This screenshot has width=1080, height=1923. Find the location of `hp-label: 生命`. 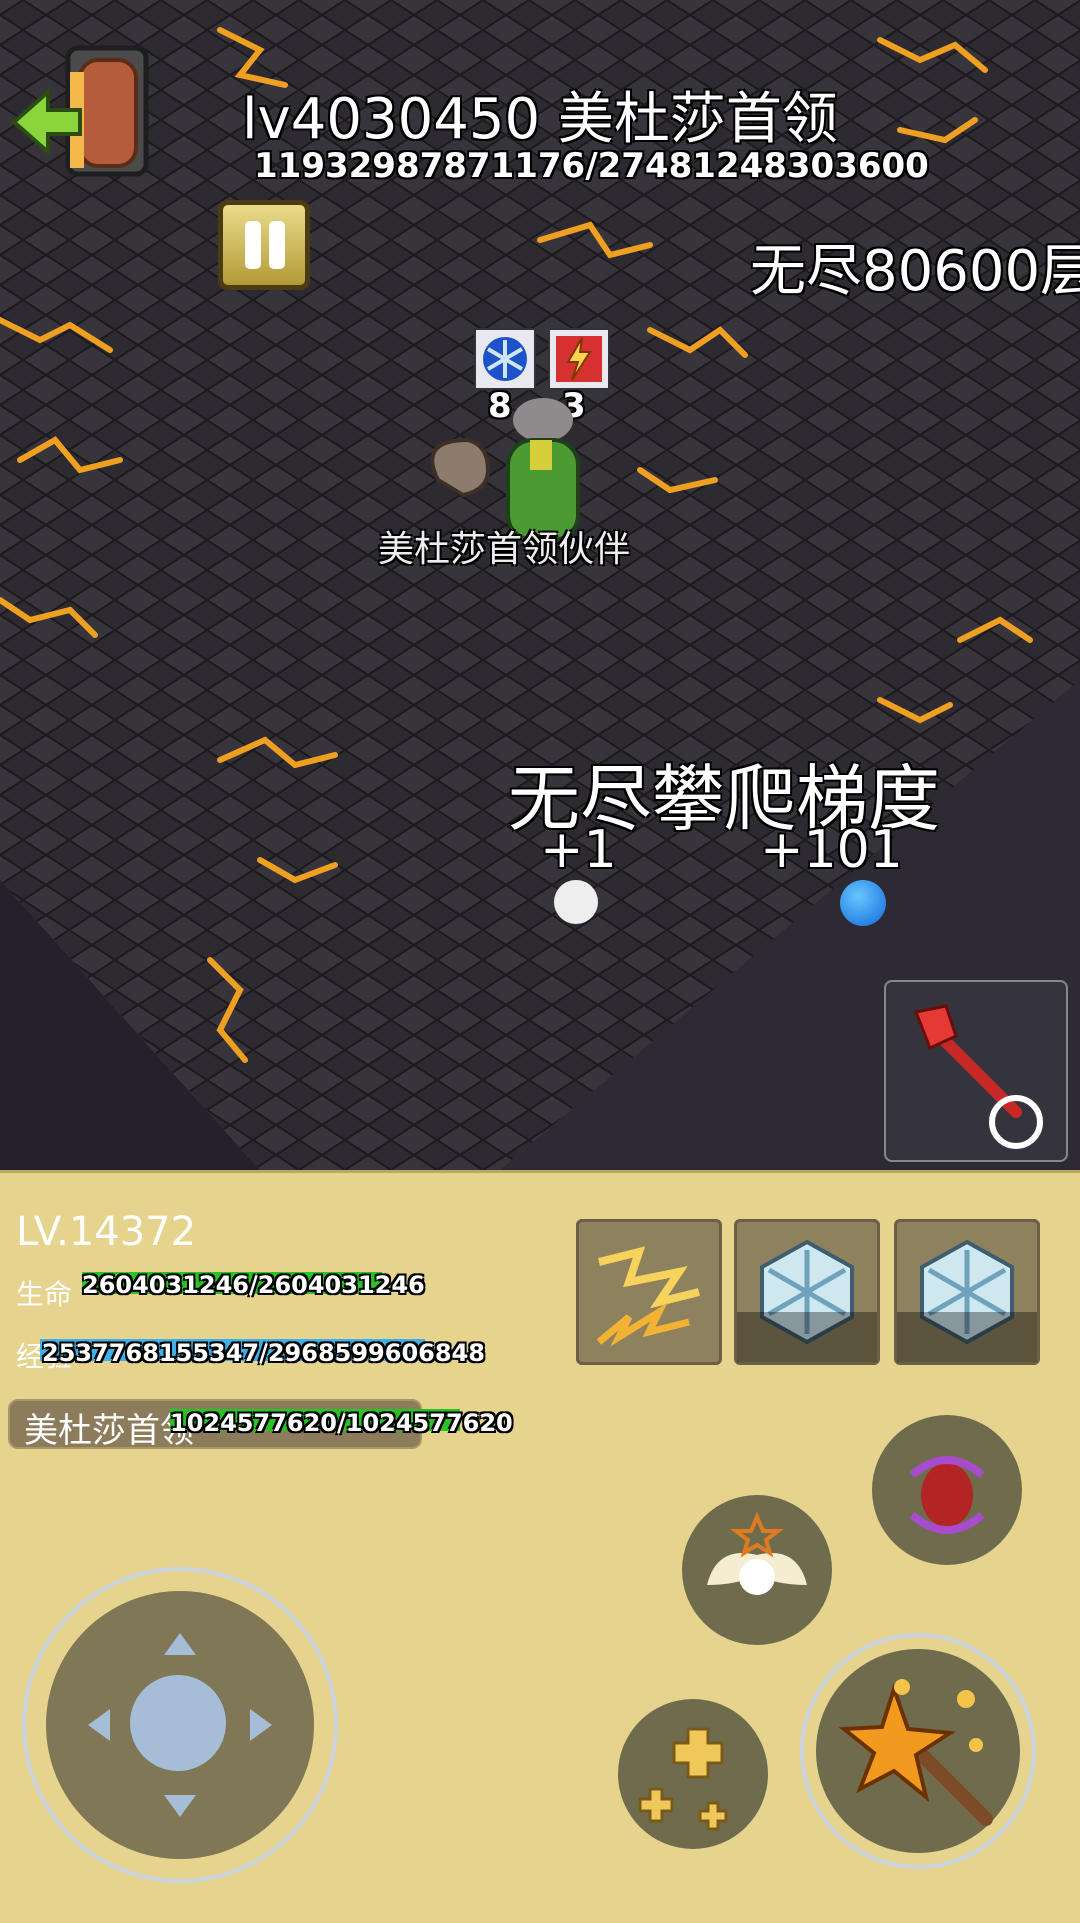

hp-label: 生命 is located at coordinates (44, 1294).